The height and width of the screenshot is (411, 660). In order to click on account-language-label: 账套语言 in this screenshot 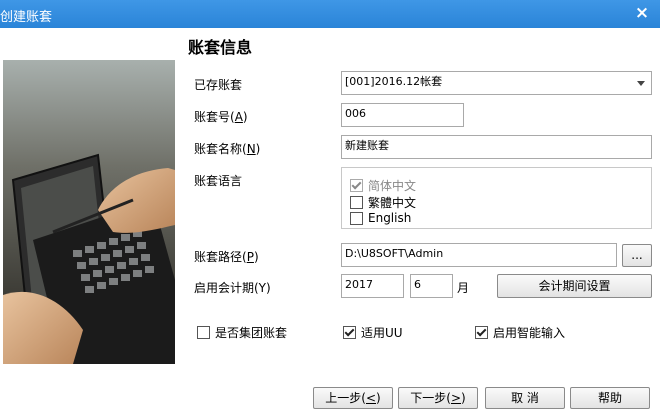, I will do `click(218, 181)`.